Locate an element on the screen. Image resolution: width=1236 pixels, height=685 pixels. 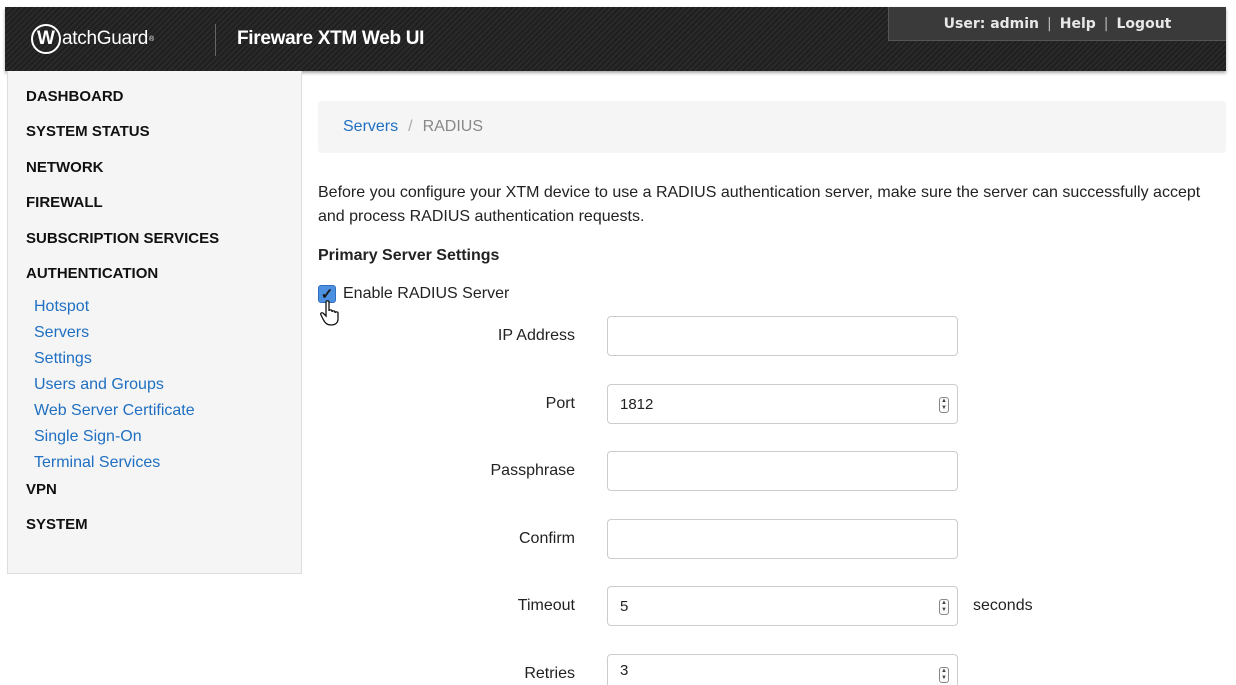
sidebar-subitem-hotspot: Hotspot is located at coordinates (114, 307).